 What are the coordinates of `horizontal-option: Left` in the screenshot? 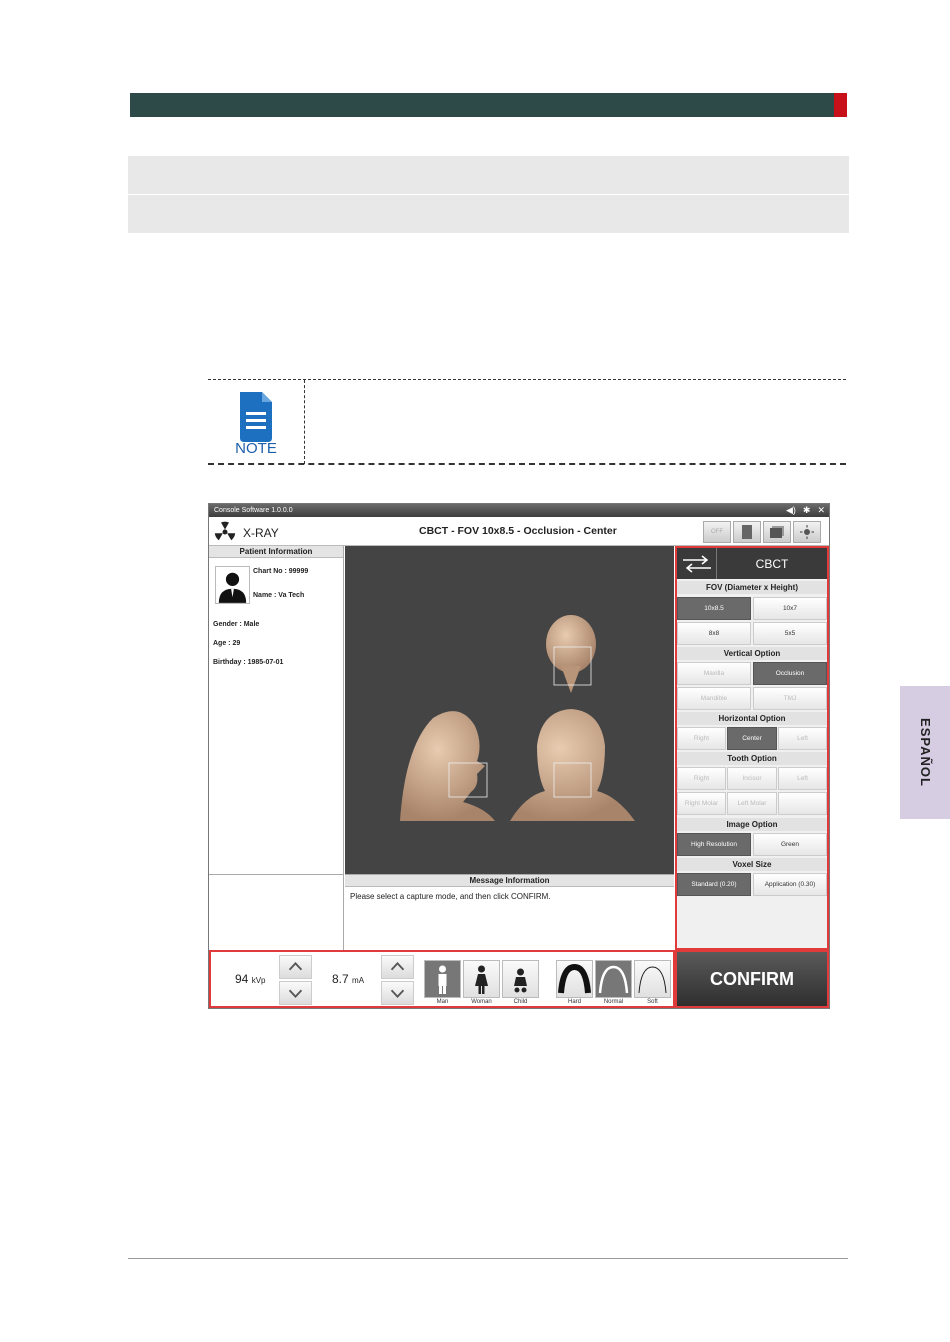 It's located at (802, 738).